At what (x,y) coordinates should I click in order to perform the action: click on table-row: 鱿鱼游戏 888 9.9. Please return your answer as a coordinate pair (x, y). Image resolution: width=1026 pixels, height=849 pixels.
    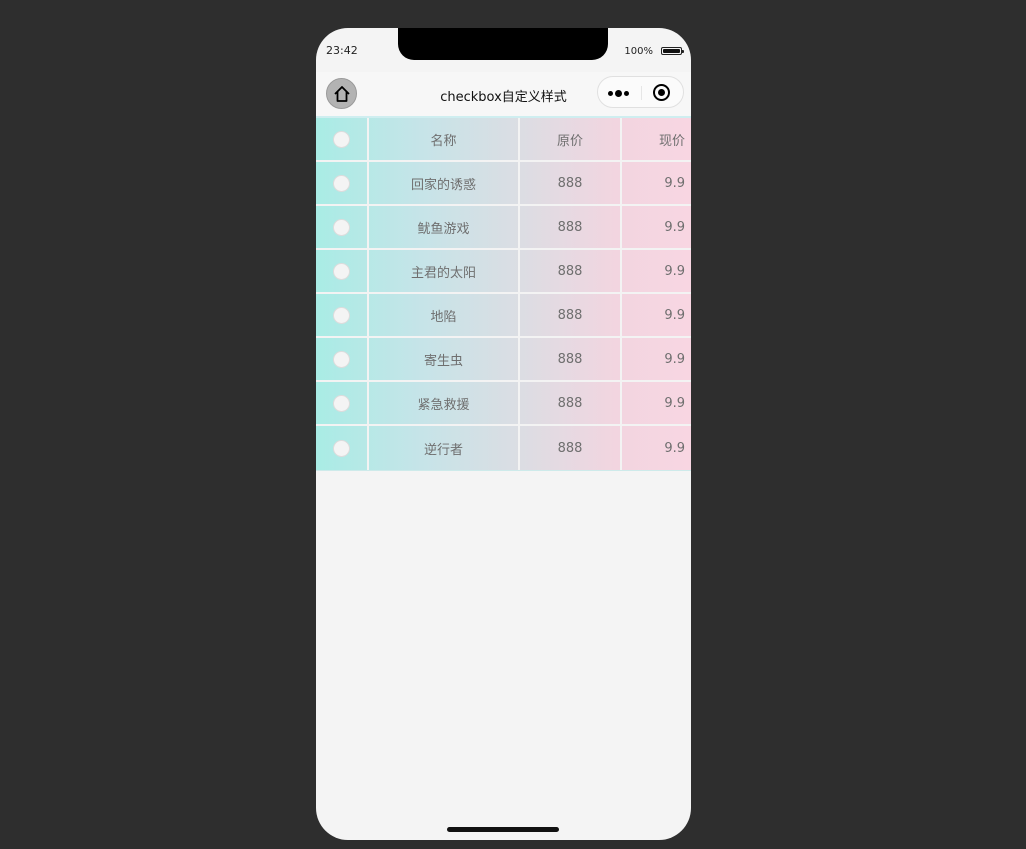
    Looking at the image, I should click on (503, 228).